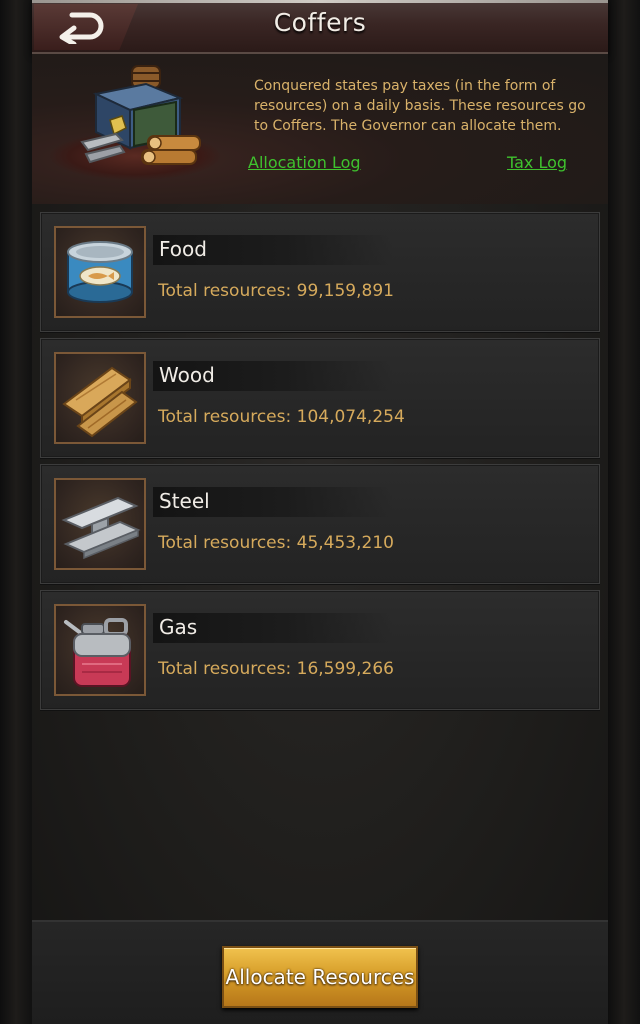  I want to click on header-bar: Coffers, so click(320, 27).